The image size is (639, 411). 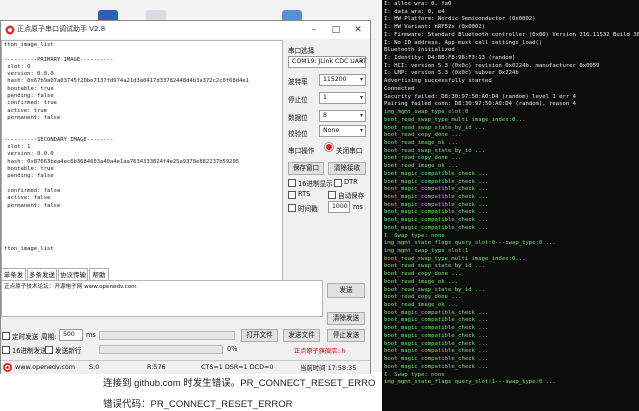 I want to click on timestamp-unit: ms, so click(x=358, y=207).